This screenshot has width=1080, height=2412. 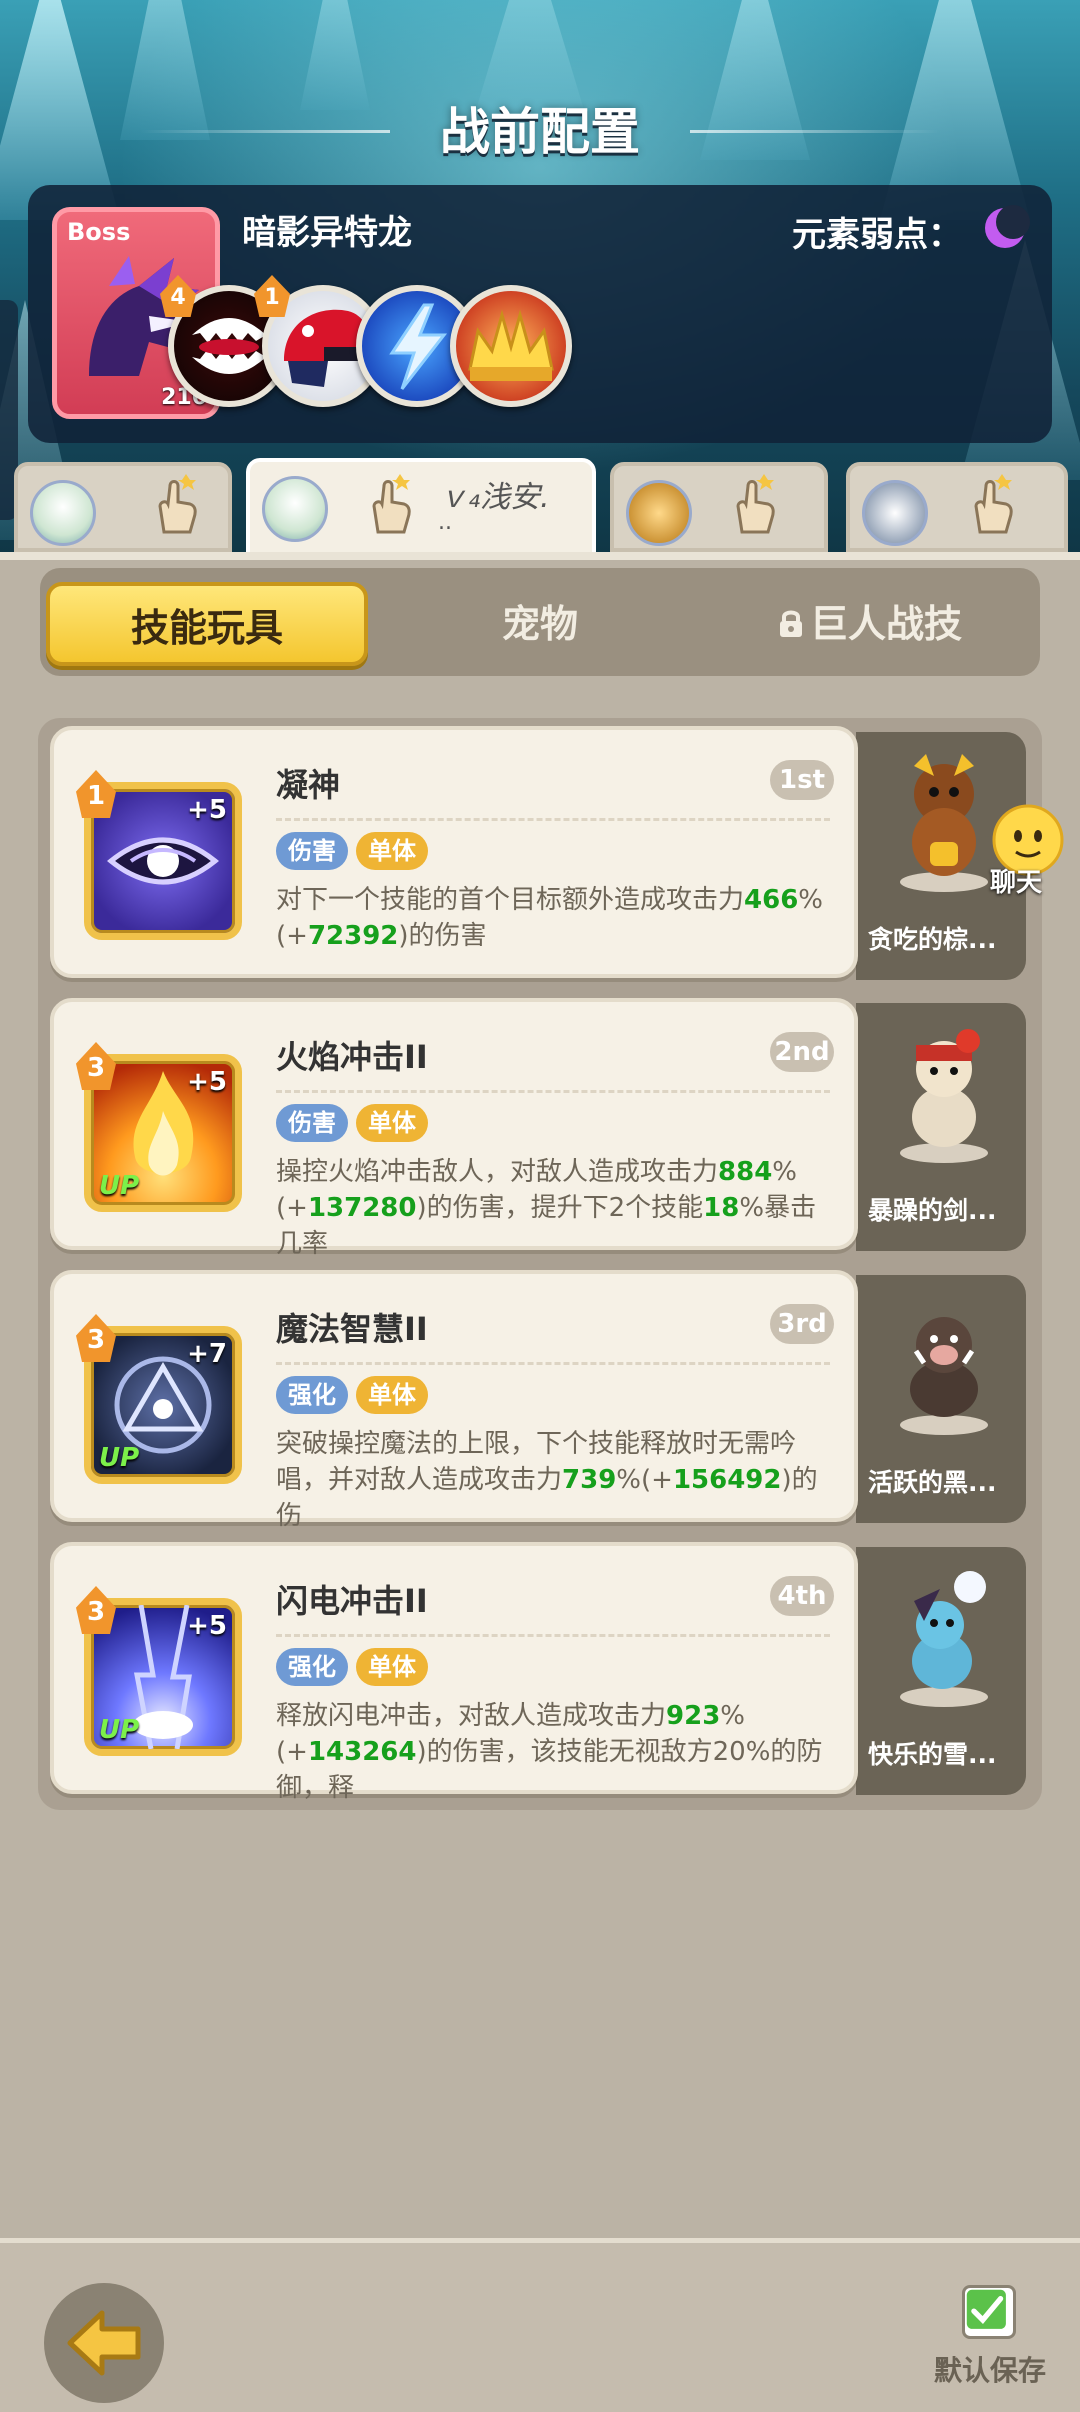 What do you see at coordinates (885, 624) in the screenshot?
I see `tab-giant-skills-label: 巨人战技` at bounding box center [885, 624].